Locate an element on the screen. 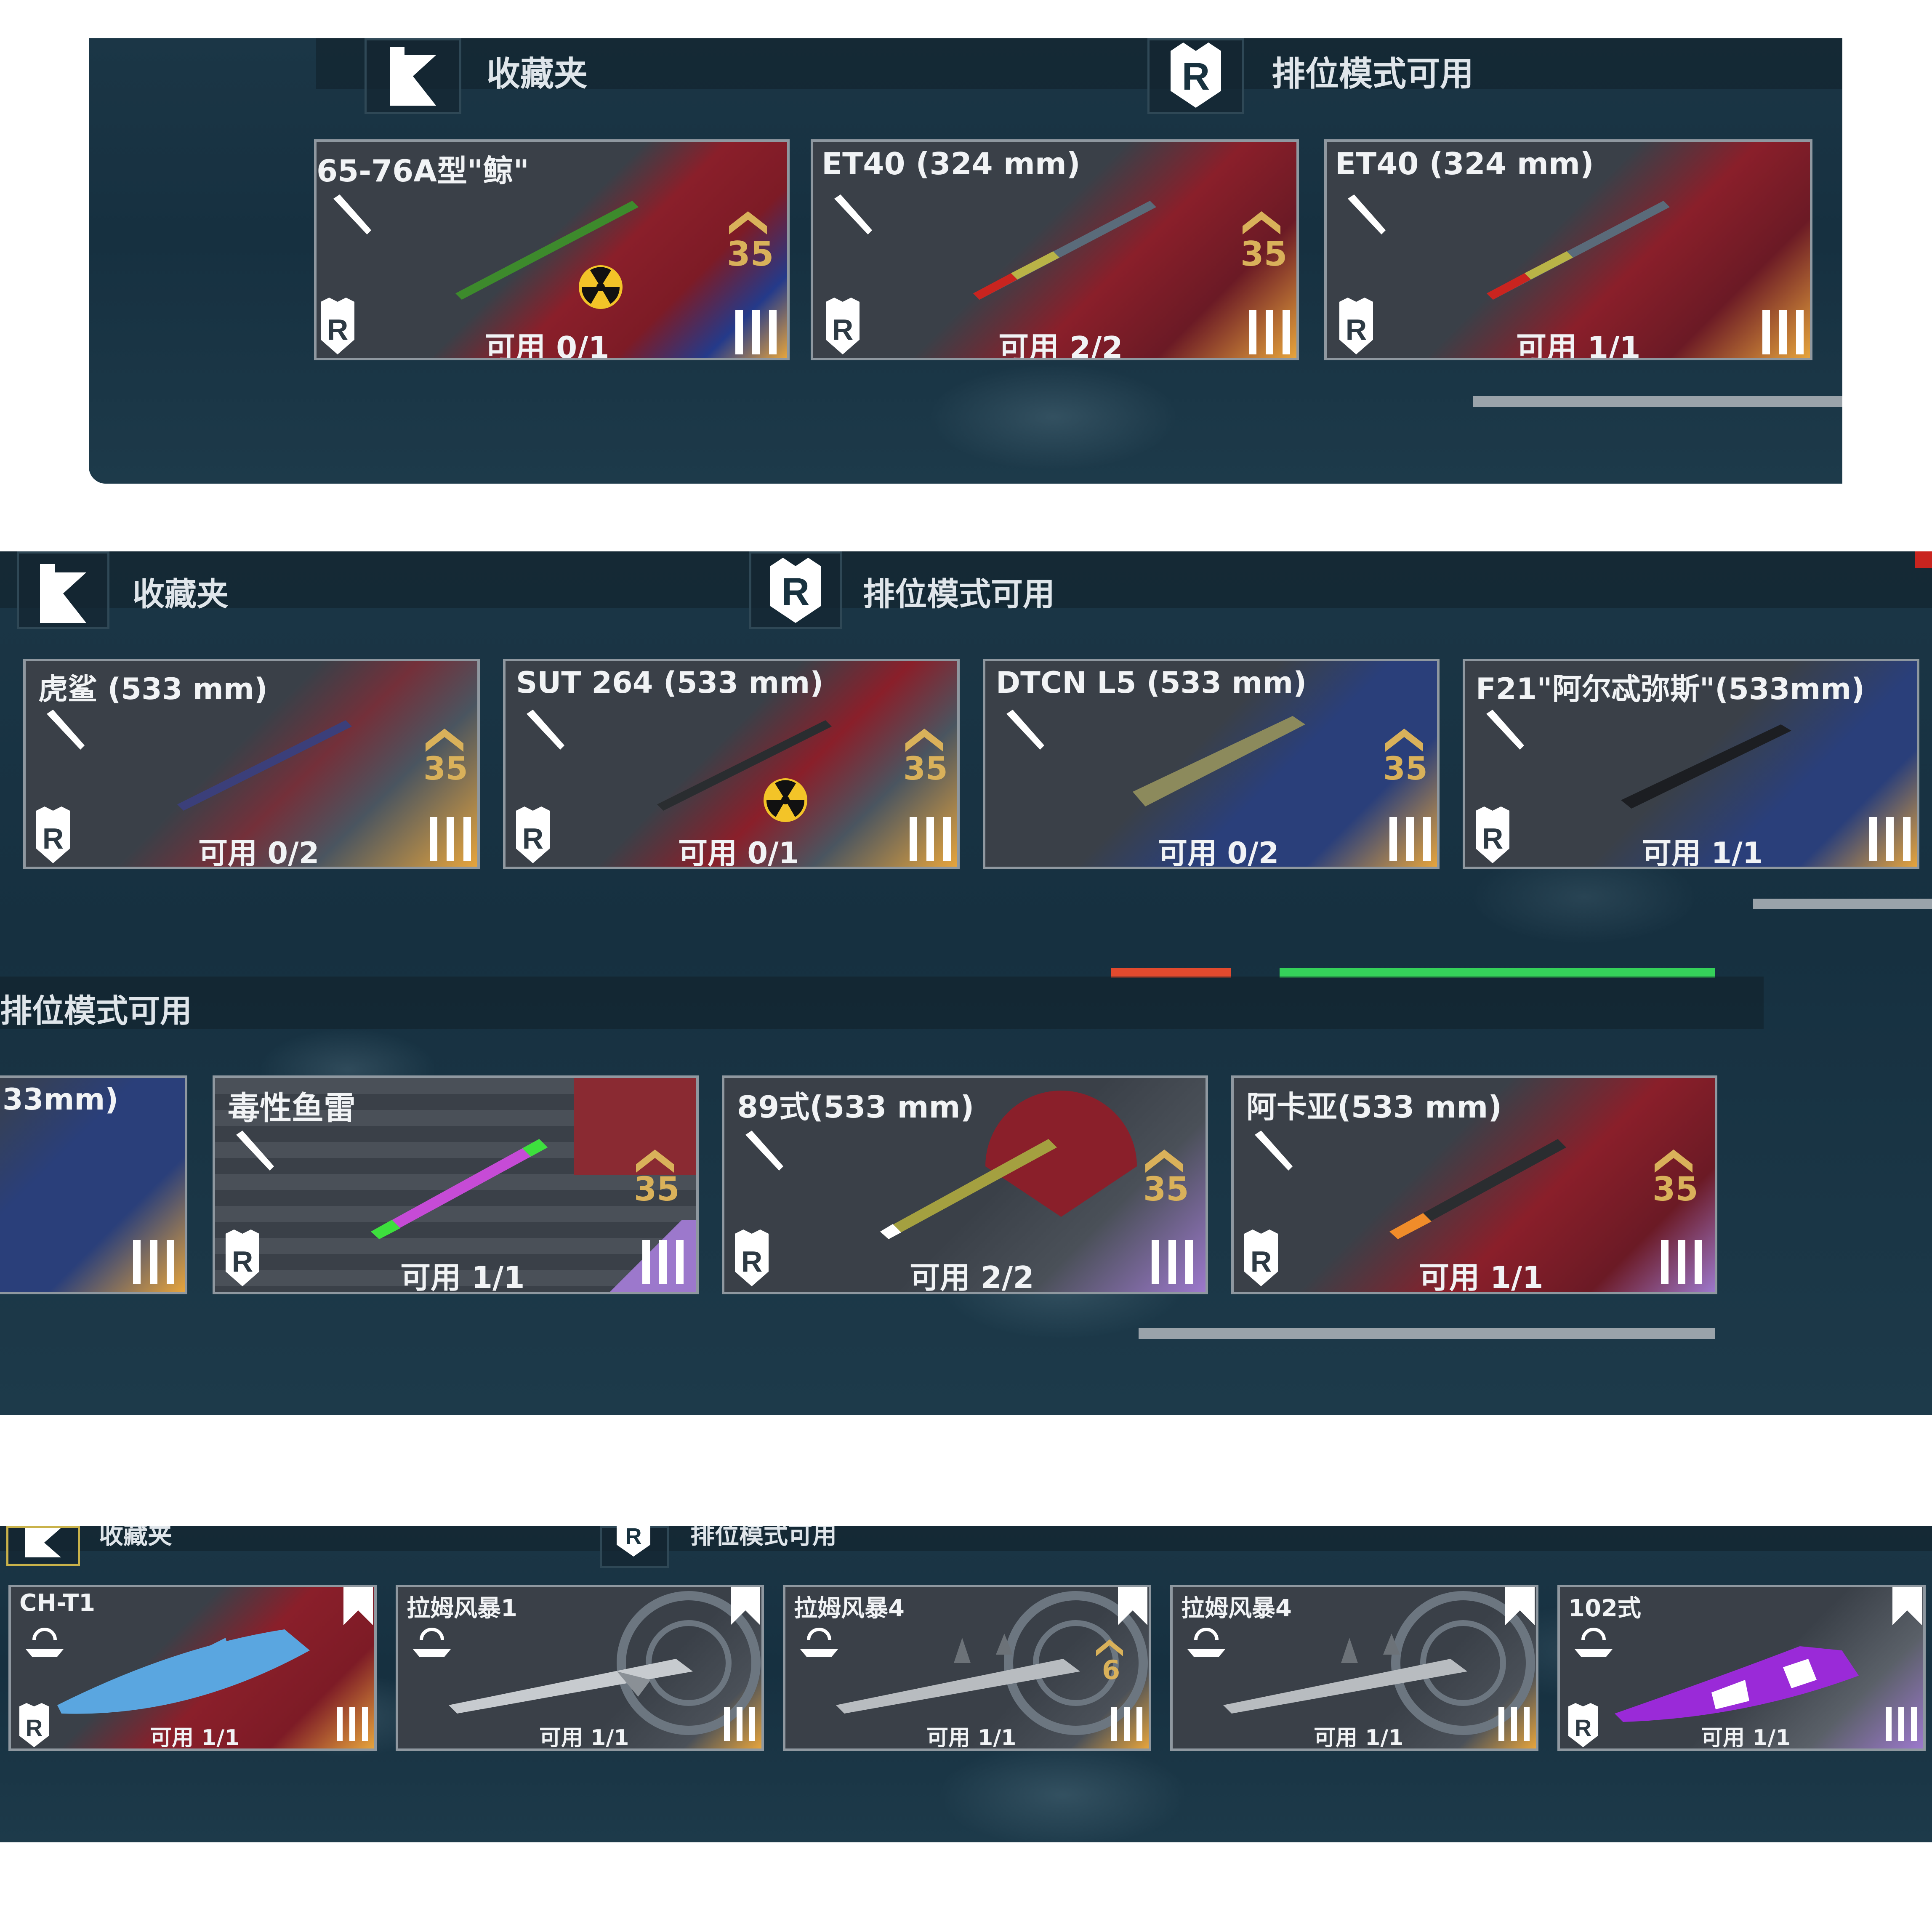 This screenshot has width=1932, height=1932. weapon-name: SUT 264 (533 mm) is located at coordinates (670, 683).